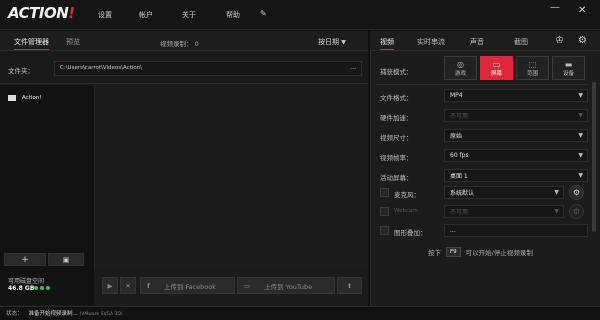 The image size is (600, 320). What do you see at coordinates (504, 211) in the screenshot?
I see `webcam-dropdown: 不可用 ▼` at bounding box center [504, 211].